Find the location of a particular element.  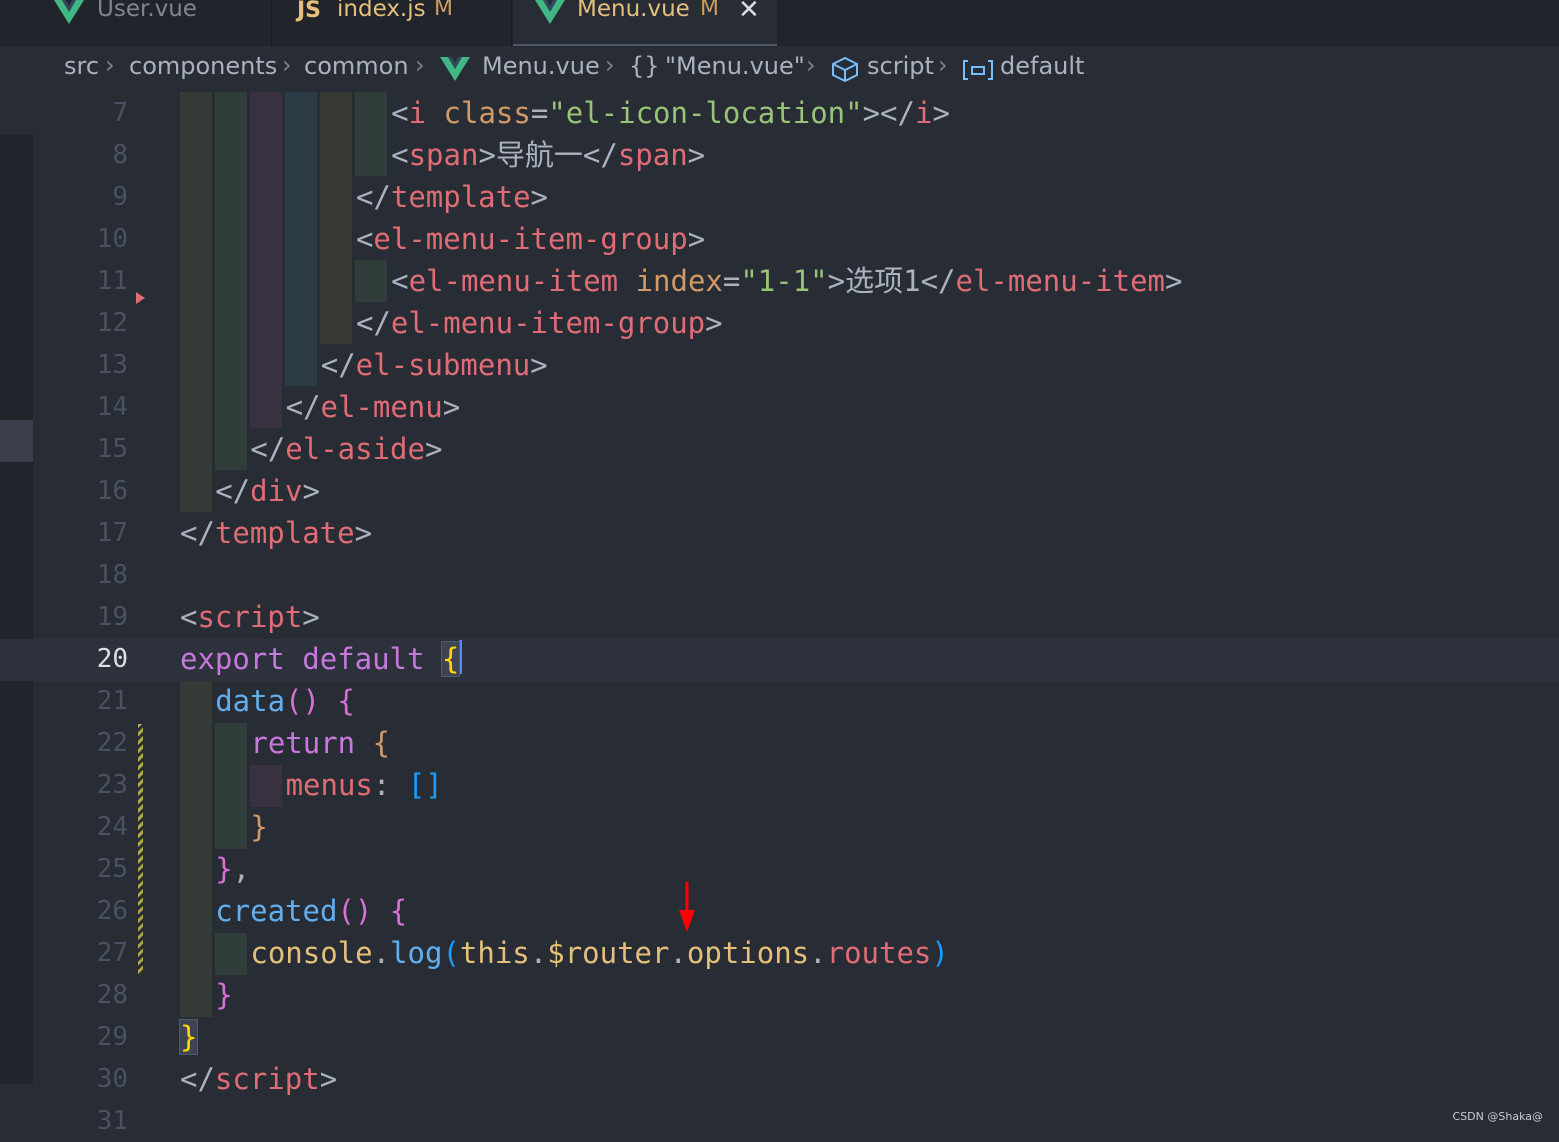

line-number: 24 is located at coordinates (112, 827).